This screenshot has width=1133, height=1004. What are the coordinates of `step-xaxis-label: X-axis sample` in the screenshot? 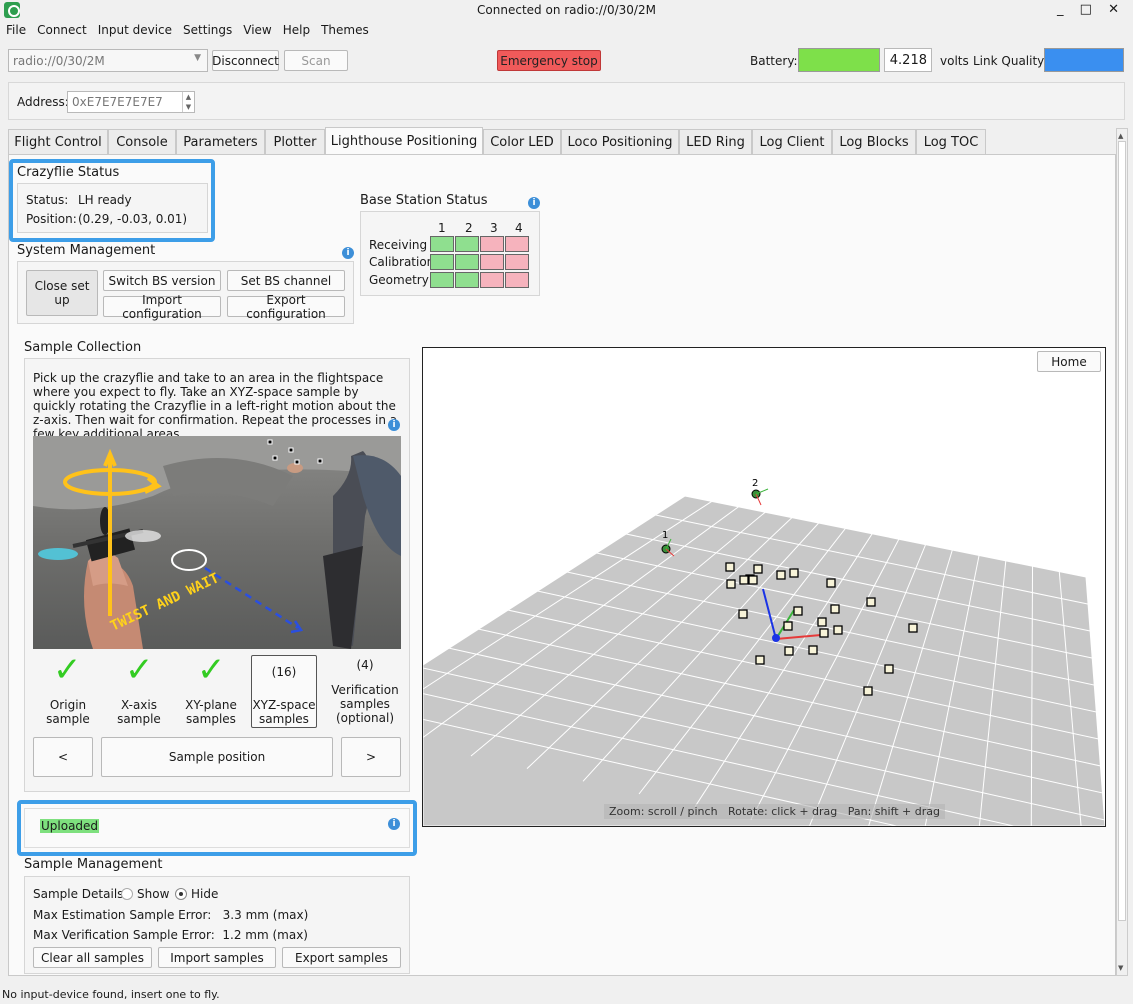 It's located at (139, 712).